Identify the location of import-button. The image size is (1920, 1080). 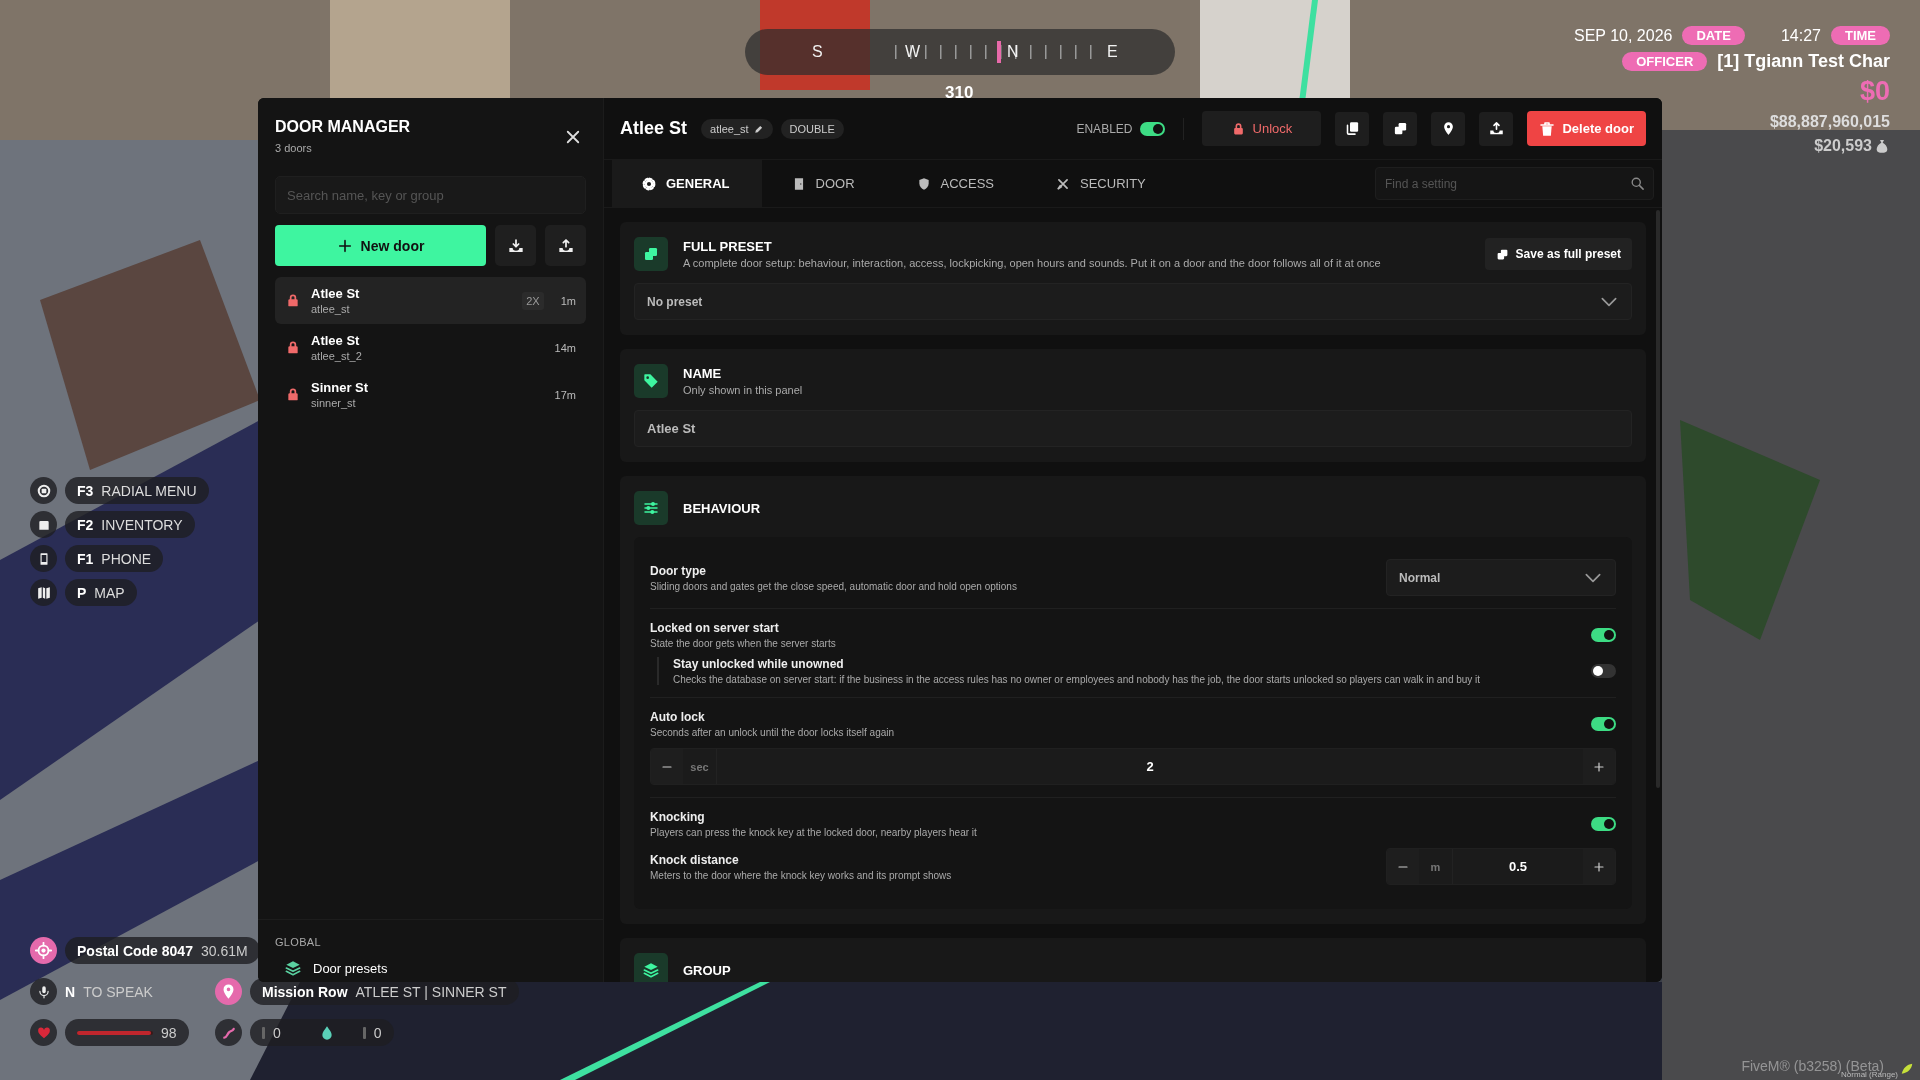
(515, 245).